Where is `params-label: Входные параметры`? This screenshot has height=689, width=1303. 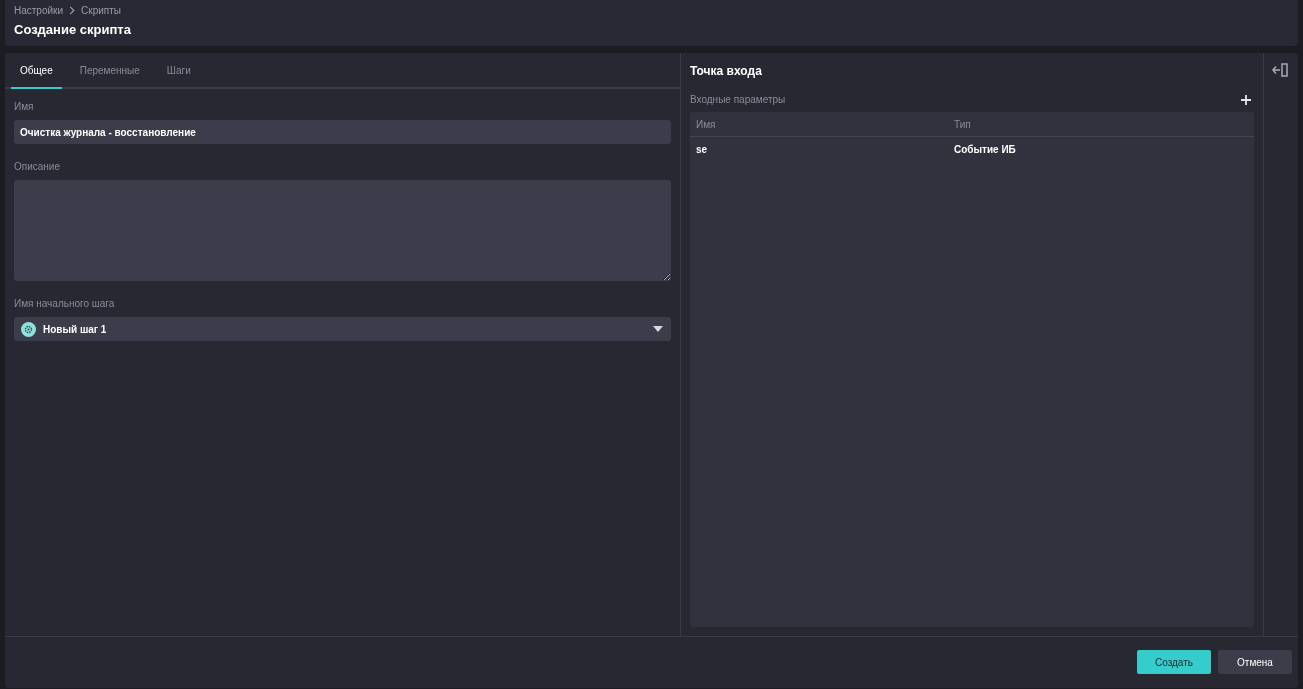 params-label: Входные параметры is located at coordinates (738, 100).